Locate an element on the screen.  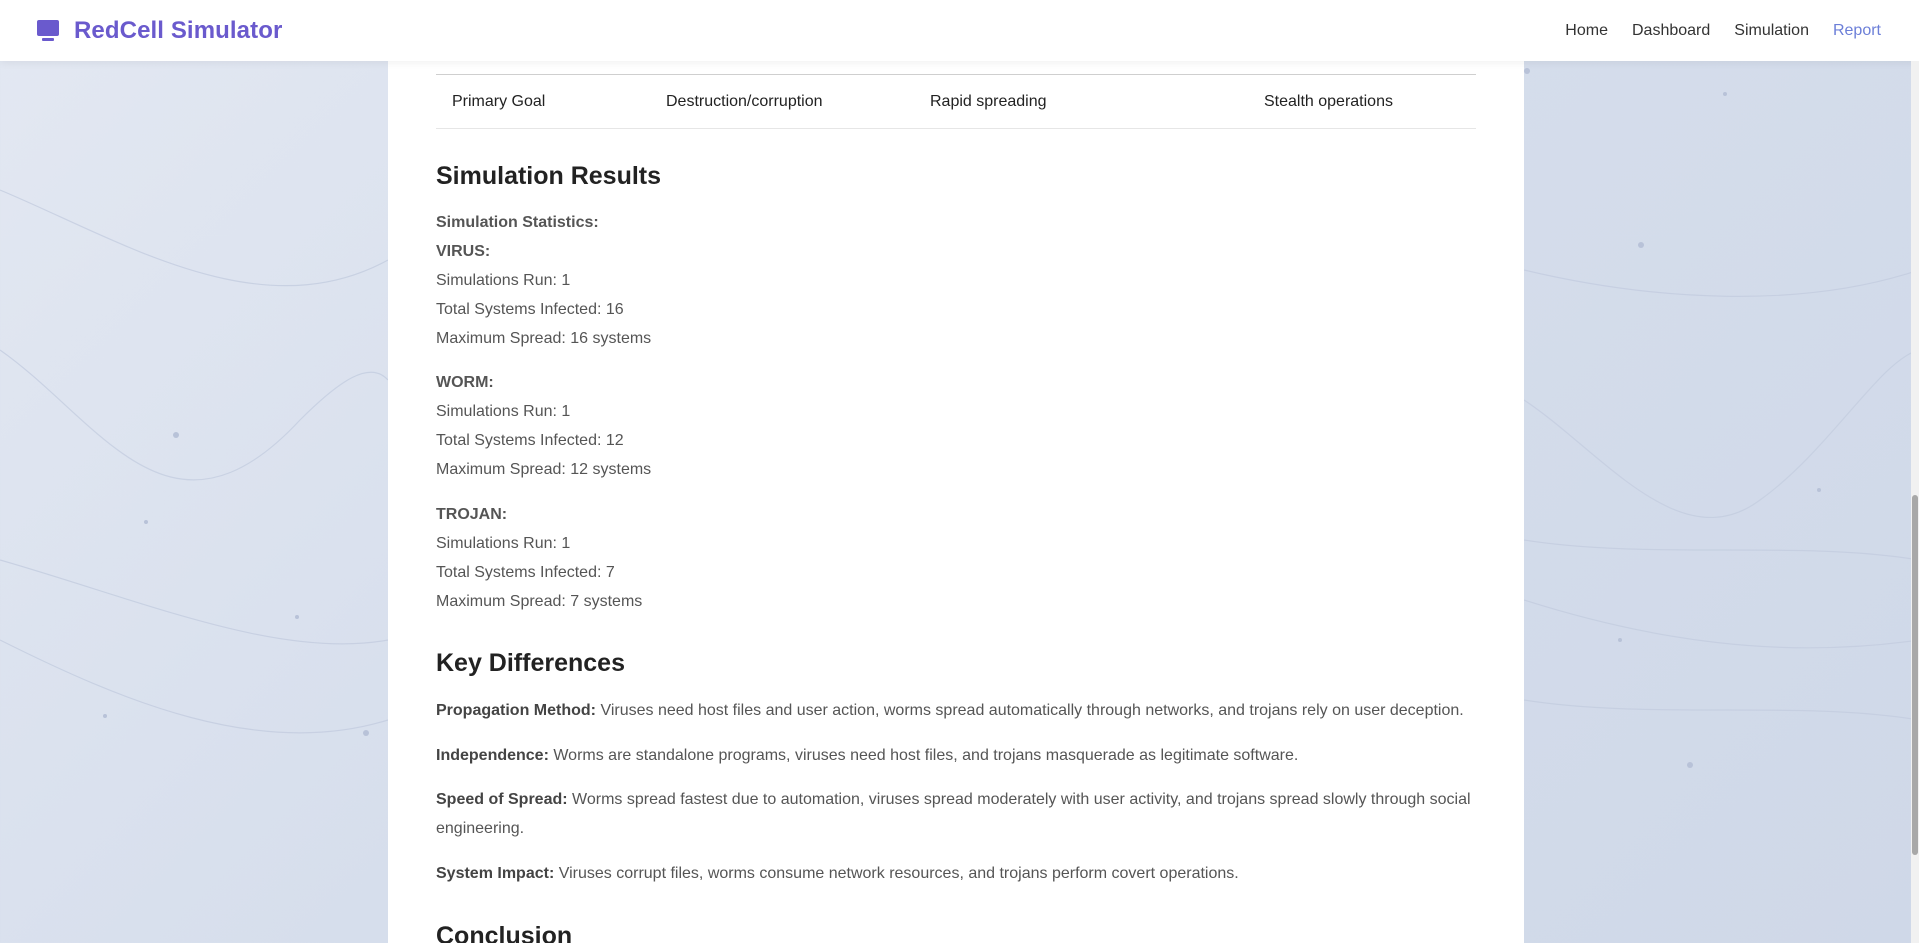
brand-link: RedCell Simulator is located at coordinates (159, 31).